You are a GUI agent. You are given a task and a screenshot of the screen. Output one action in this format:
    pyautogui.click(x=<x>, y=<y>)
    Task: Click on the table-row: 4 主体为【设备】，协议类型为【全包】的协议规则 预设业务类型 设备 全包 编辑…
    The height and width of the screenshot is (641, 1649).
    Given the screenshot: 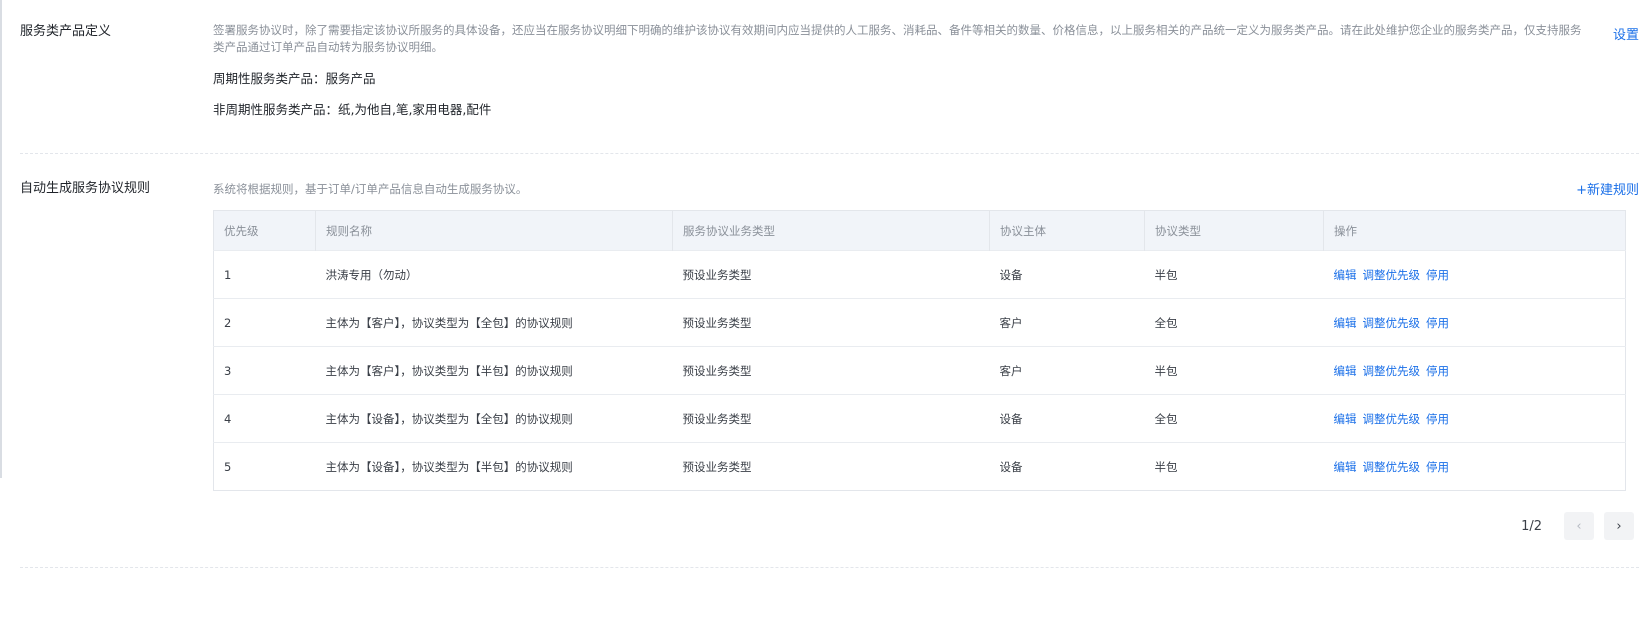 What is the action you would take?
    pyautogui.click(x=919, y=418)
    